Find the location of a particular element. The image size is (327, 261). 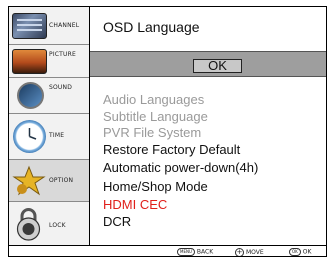

sidebar-item-label: OPTION is located at coordinates (61, 180).